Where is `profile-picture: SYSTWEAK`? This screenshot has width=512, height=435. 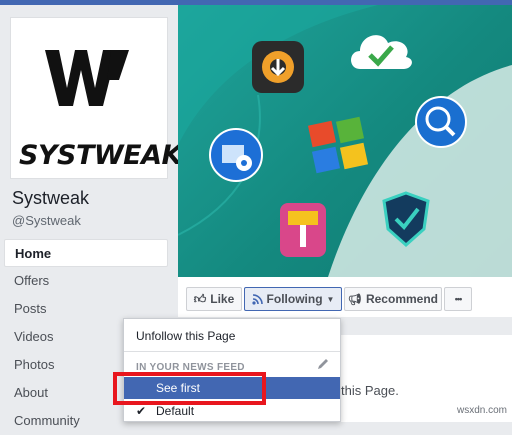
profile-picture: SYSTWEAK is located at coordinates (96, 98).